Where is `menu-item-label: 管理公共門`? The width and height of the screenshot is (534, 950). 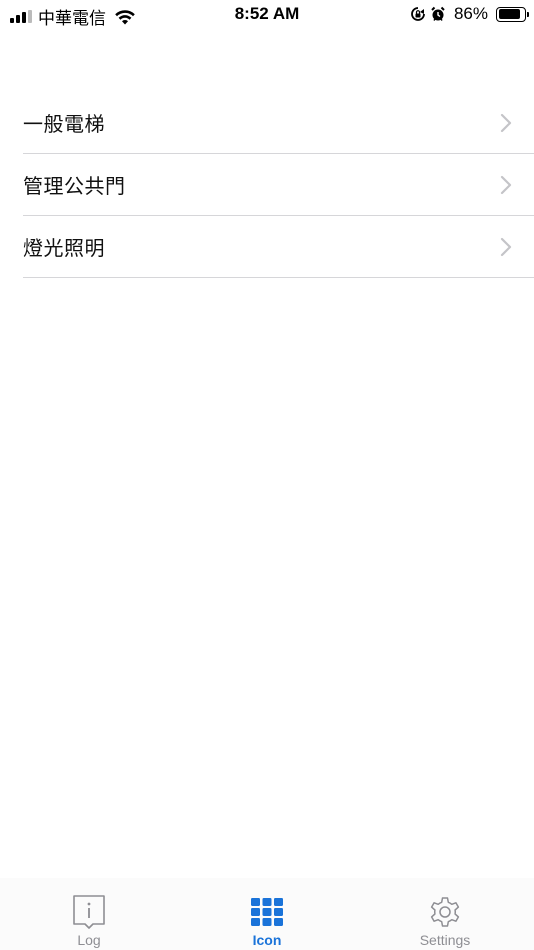
menu-item-label: 管理公共門 is located at coordinates (74, 186).